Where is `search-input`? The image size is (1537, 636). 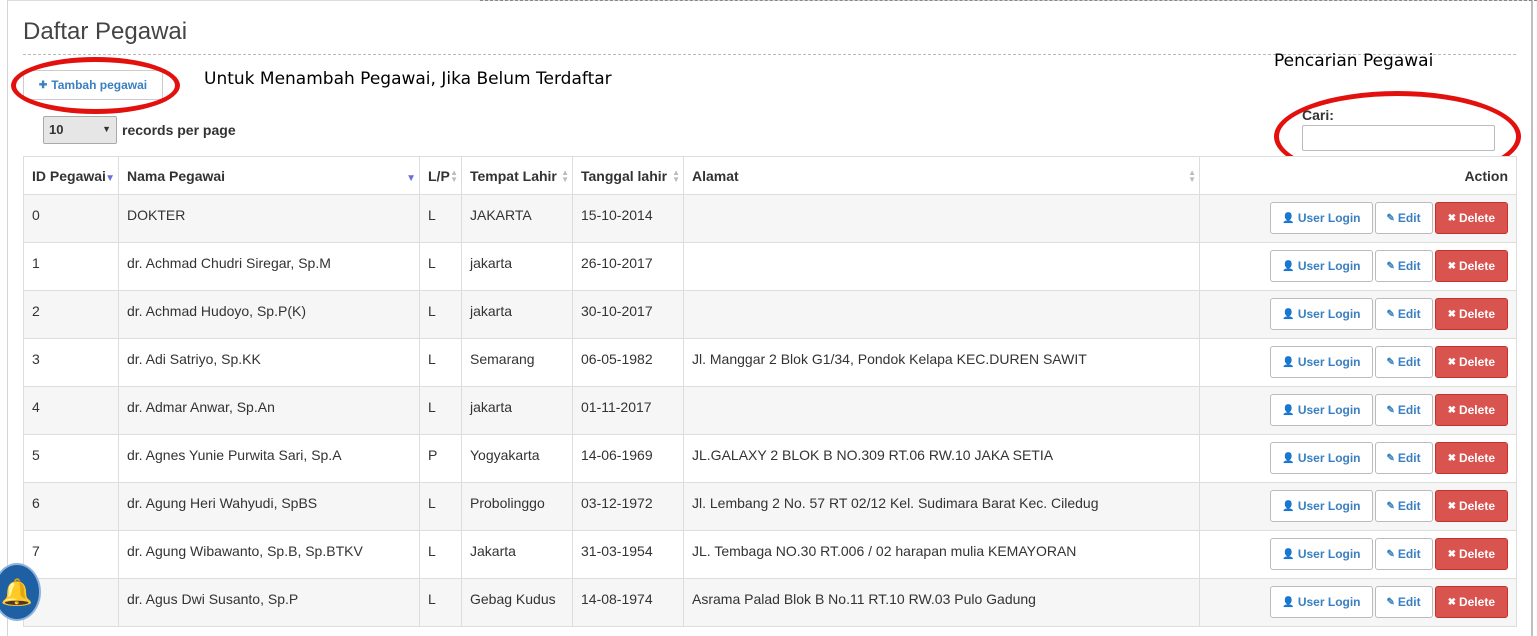 search-input is located at coordinates (1398, 138).